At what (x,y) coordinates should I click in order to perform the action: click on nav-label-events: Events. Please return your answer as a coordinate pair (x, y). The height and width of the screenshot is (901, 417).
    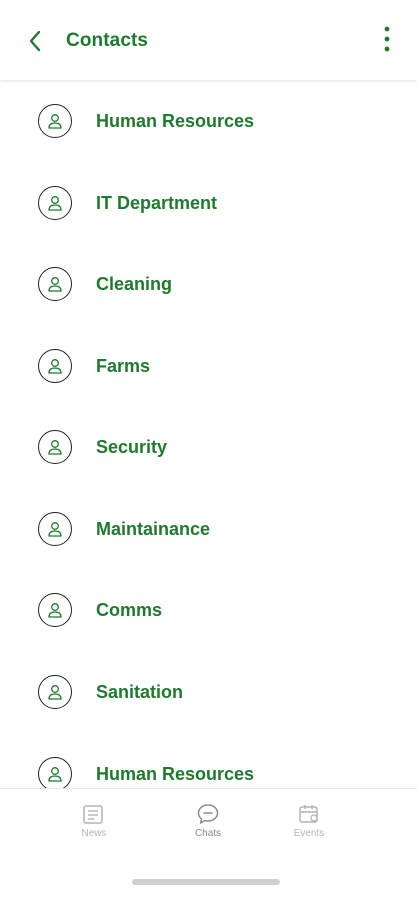
    Looking at the image, I should click on (309, 833).